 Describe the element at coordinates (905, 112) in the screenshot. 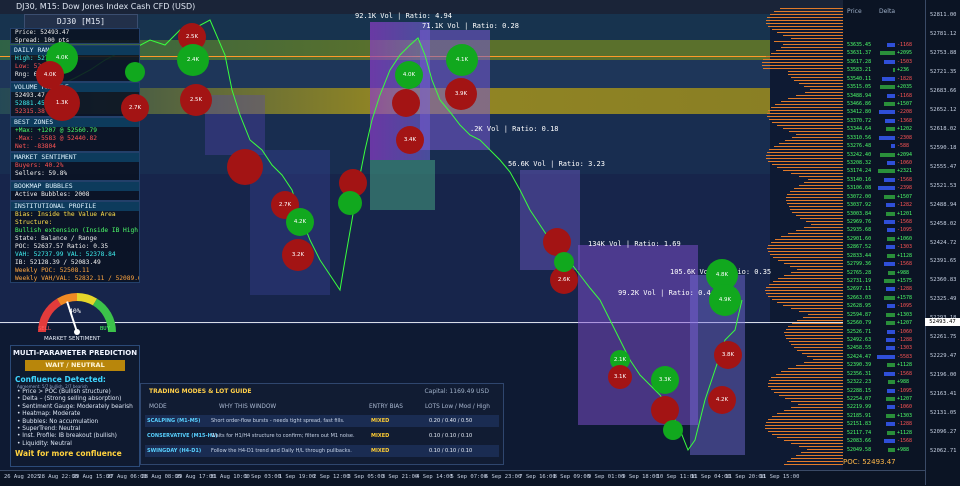

I see `dom-delta: -2208` at that location.